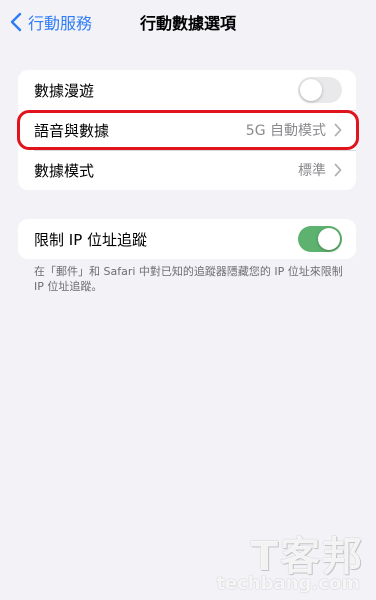 This screenshot has width=376, height=600. I want to click on limit-ip-tracking-row: 限制 IP 位址追蹤, so click(187, 239).